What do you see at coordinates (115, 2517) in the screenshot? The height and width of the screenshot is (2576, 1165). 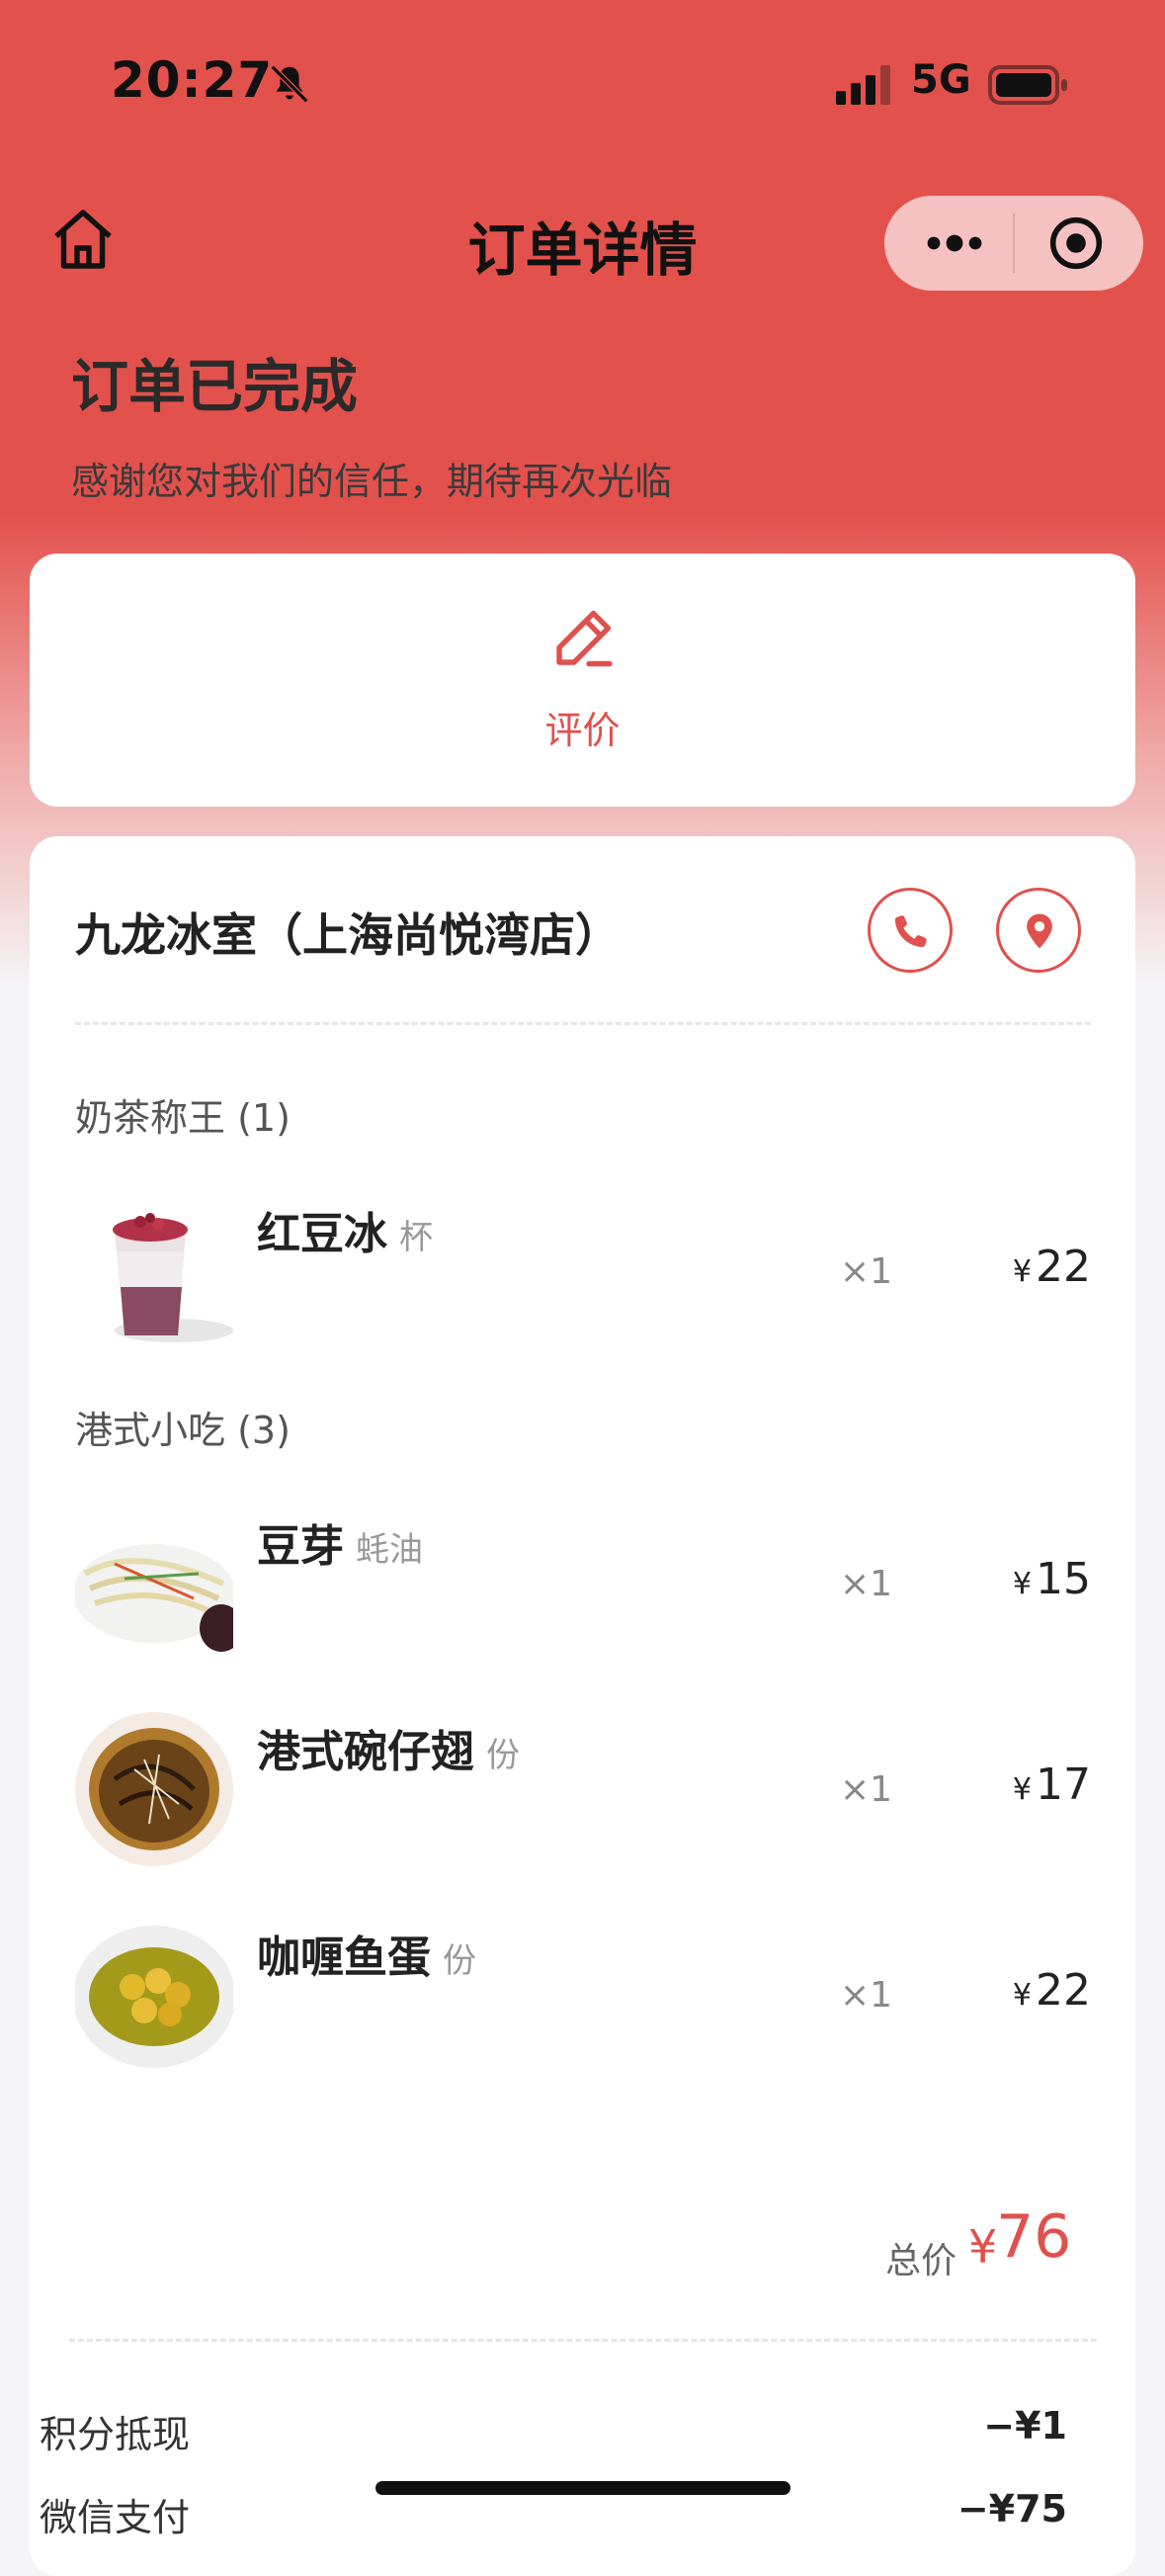 I see `fee-label: 微信支付` at bounding box center [115, 2517].